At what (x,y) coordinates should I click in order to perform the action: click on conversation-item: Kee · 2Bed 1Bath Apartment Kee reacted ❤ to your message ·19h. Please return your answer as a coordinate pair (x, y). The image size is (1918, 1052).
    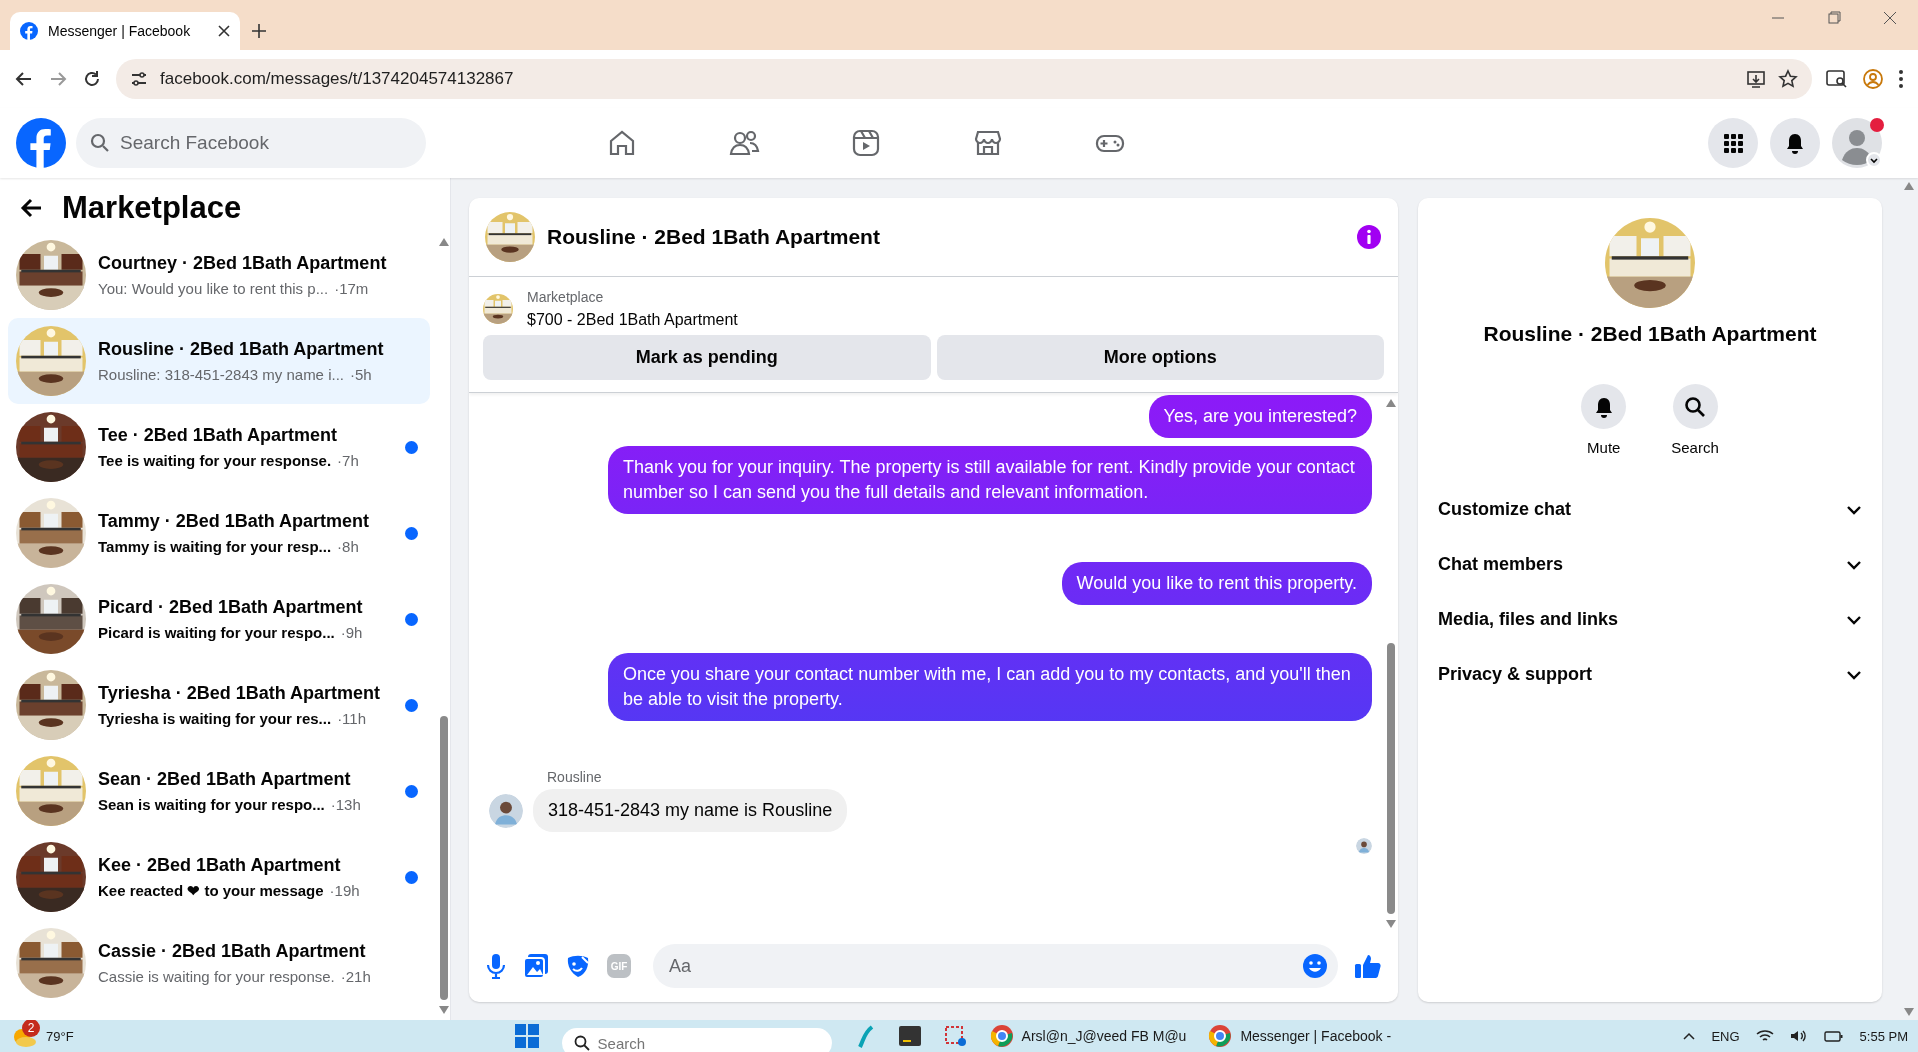
    Looking at the image, I should click on (219, 877).